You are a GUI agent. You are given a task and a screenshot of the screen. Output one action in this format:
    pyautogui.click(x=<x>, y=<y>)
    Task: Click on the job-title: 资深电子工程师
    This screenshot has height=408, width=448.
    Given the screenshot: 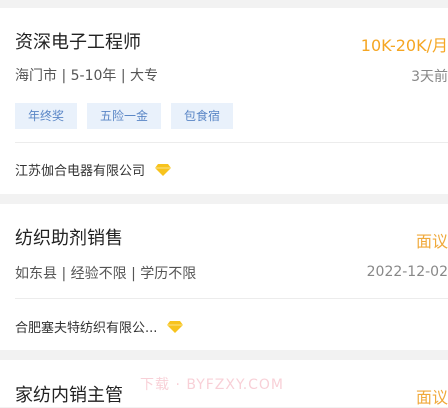 What is the action you would take?
    pyautogui.click(x=78, y=42)
    